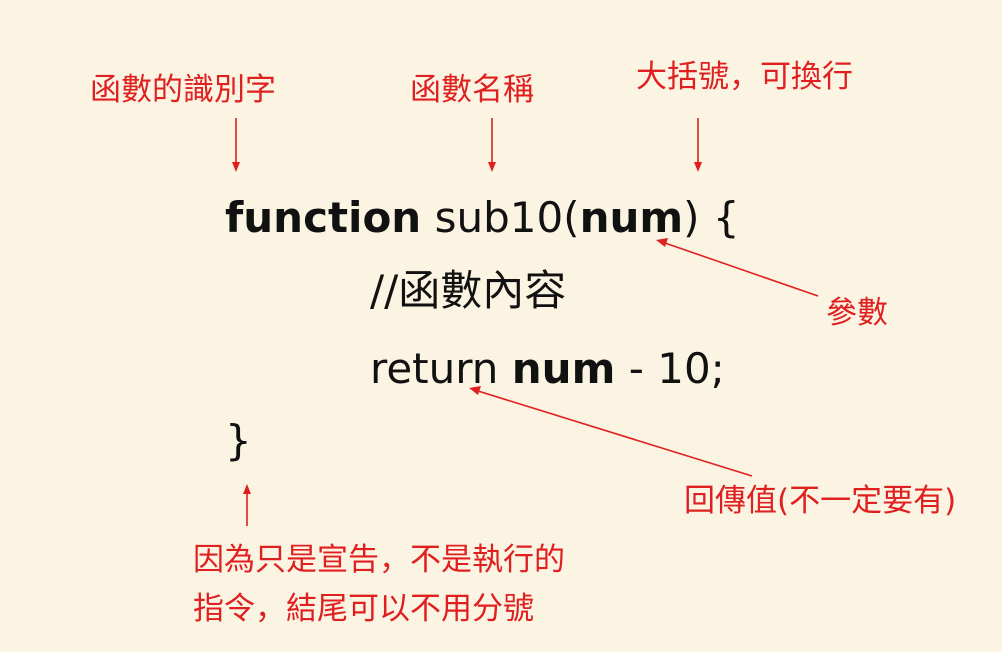  What do you see at coordinates (492, 167) in the screenshot?
I see `name-arrowhead` at bounding box center [492, 167].